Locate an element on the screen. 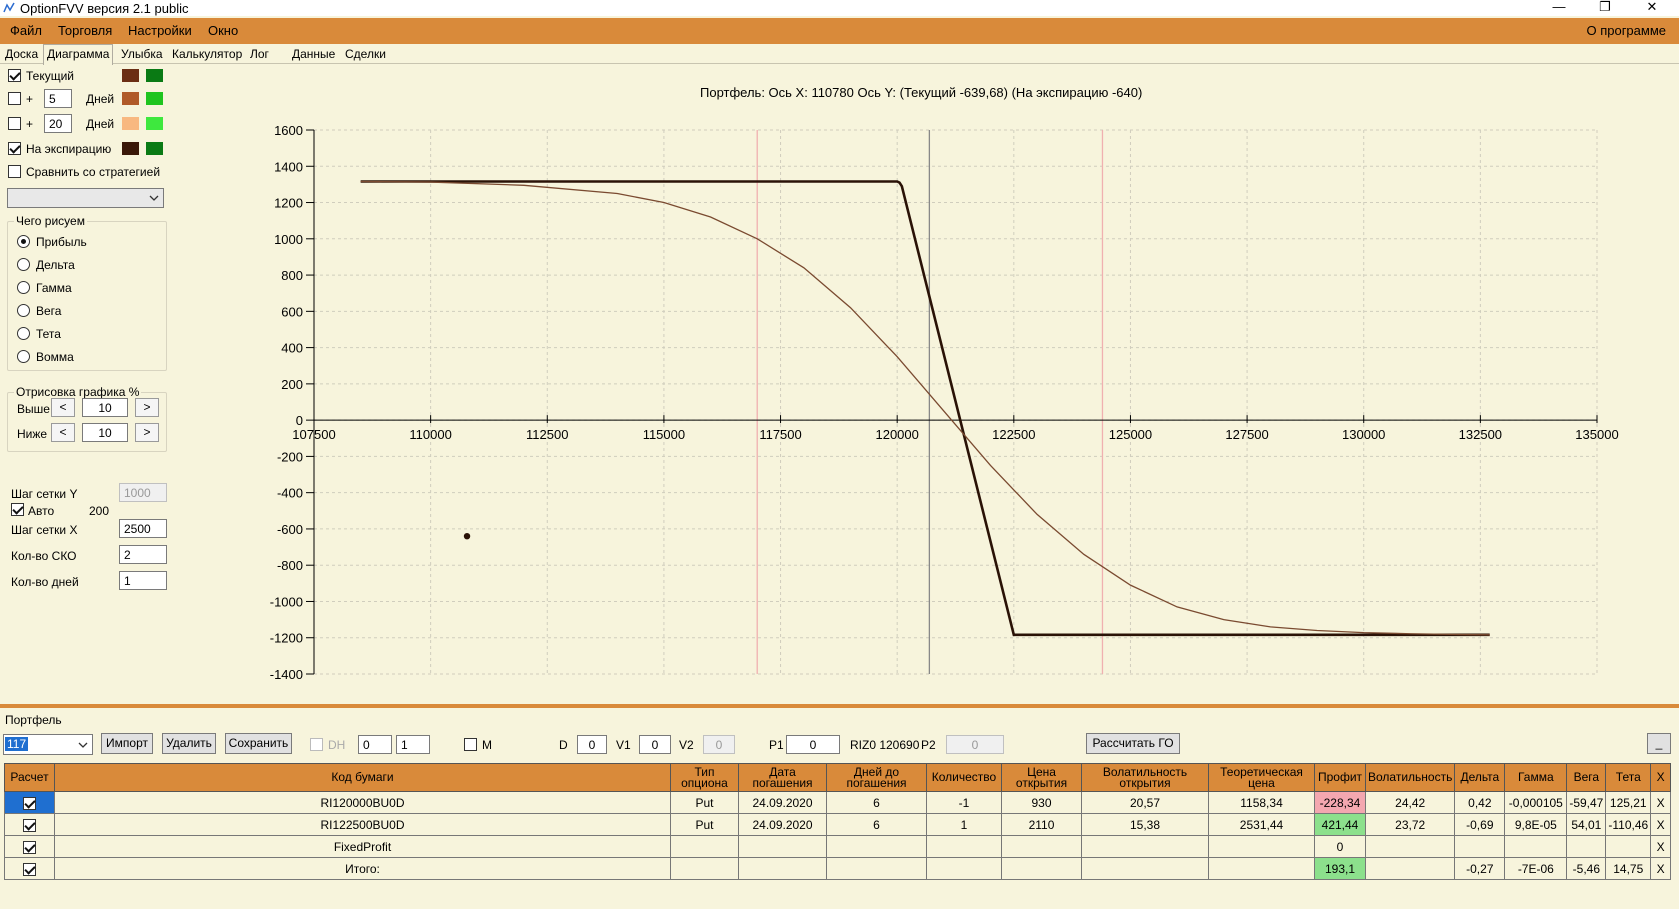 This screenshot has height=909, width=1679. cell-theoretical-price is located at coordinates (1261, 868).